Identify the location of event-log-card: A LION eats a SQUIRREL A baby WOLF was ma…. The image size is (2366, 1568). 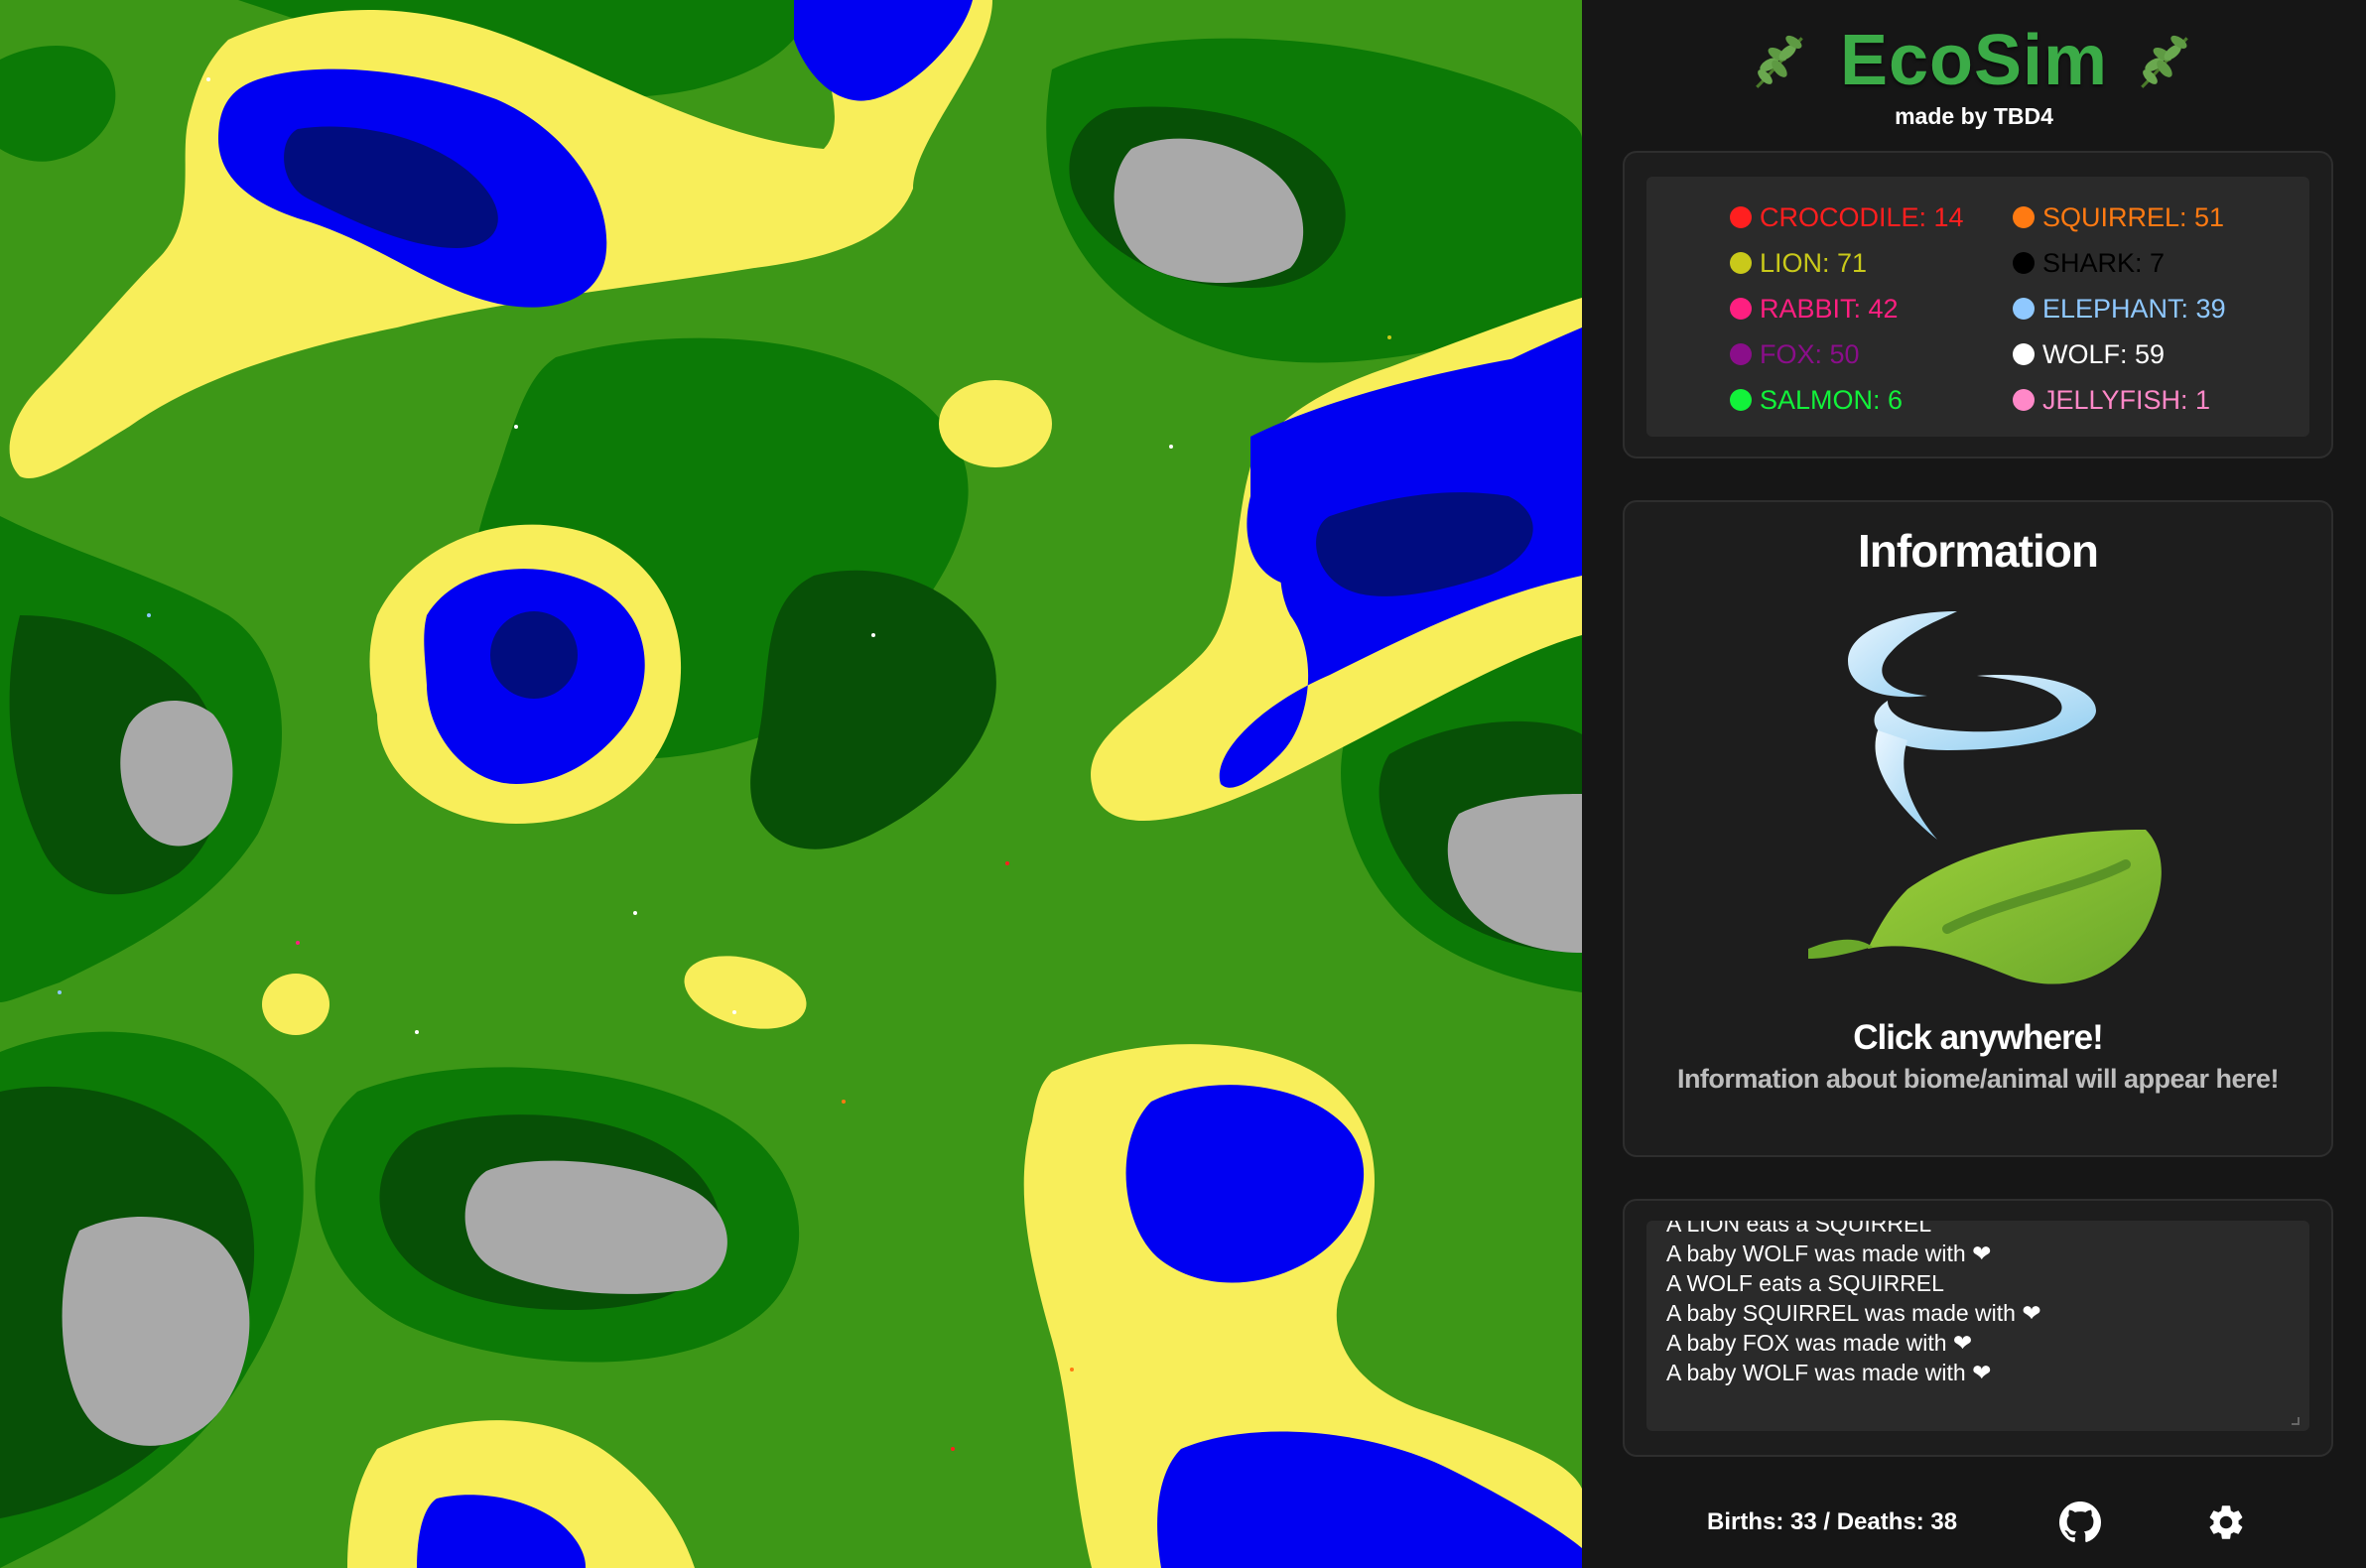
(1978, 1328).